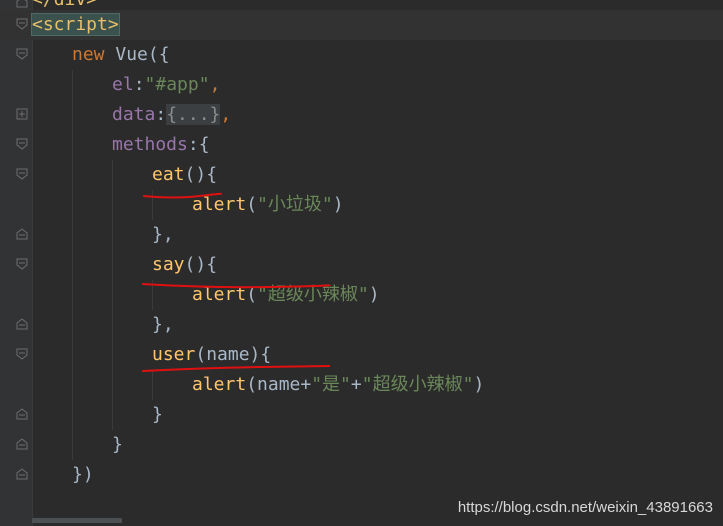  Describe the element at coordinates (361, 55) in the screenshot. I see `code-line: new Vue({` at that location.